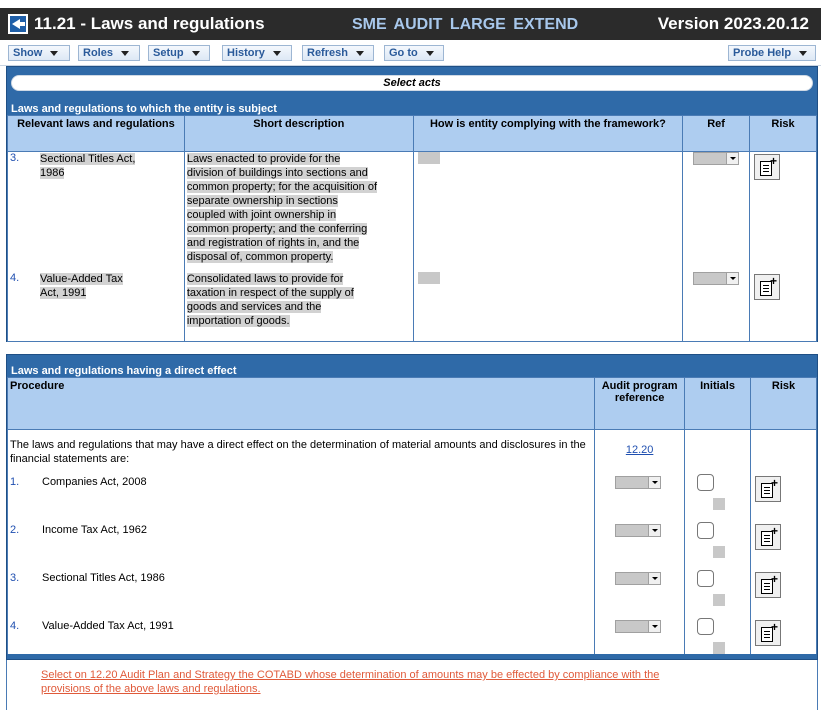 Image resolution: width=821 pixels, height=710 pixels. I want to click on col-short-description: Short description, so click(298, 133).